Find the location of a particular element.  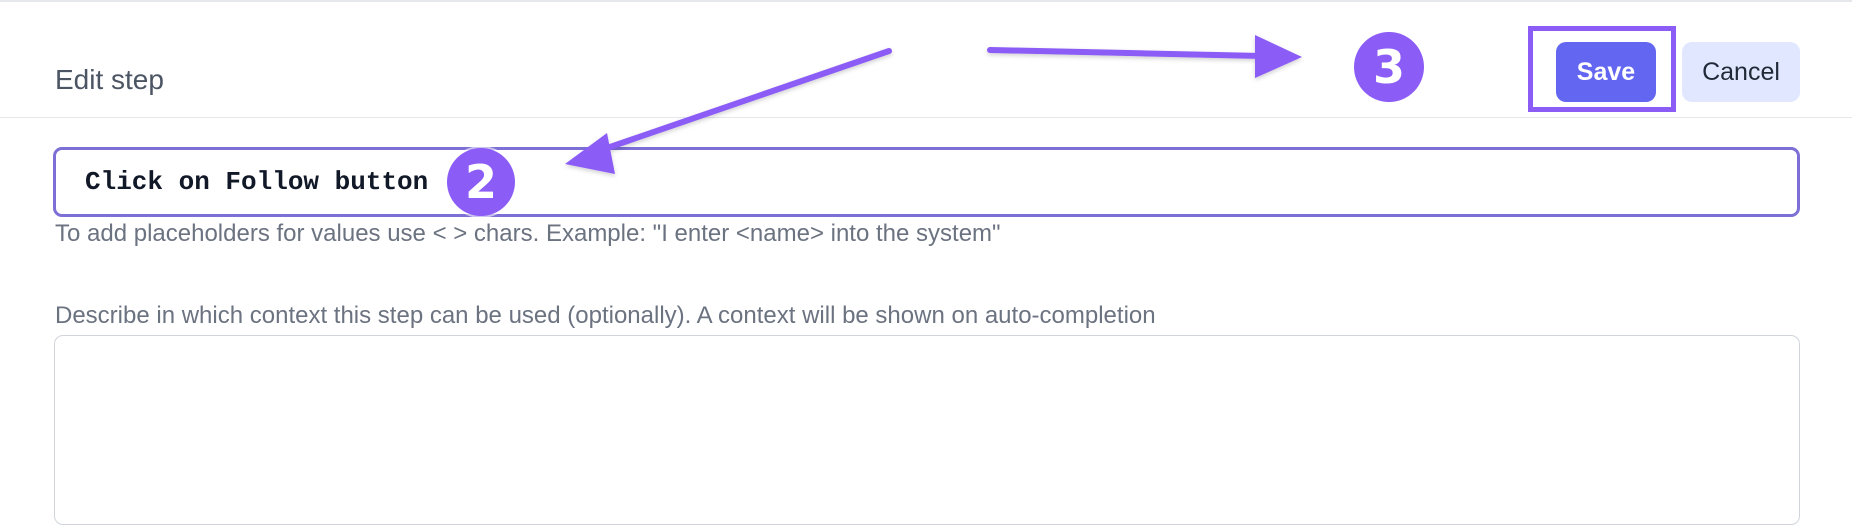

cancel-button: Cancel is located at coordinates (1741, 72).